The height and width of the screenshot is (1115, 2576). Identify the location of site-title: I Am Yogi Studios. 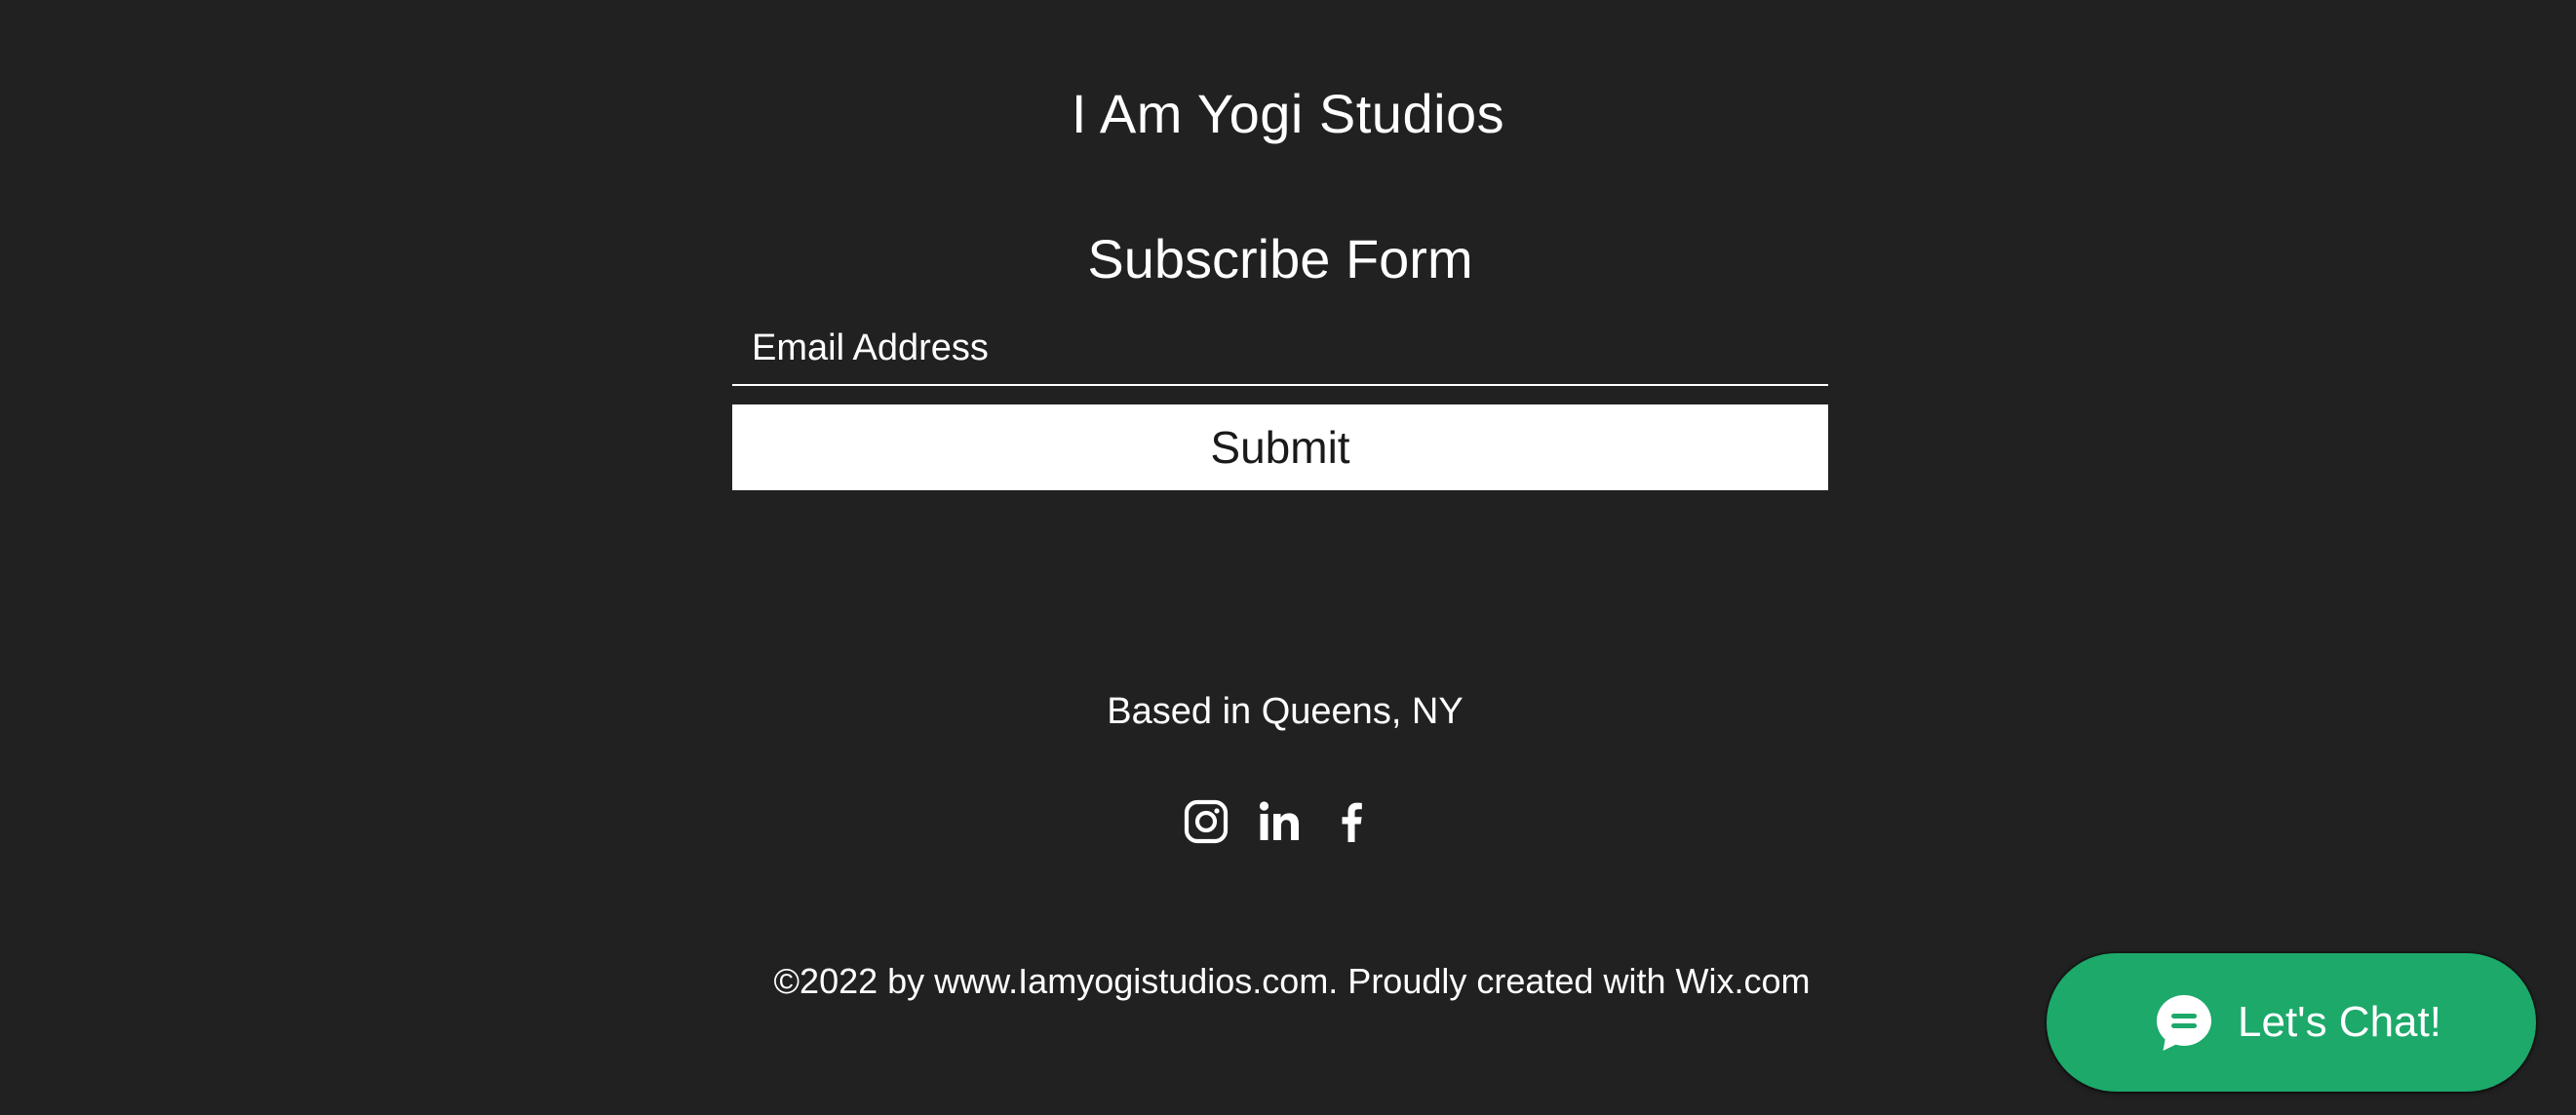
(1288, 114).